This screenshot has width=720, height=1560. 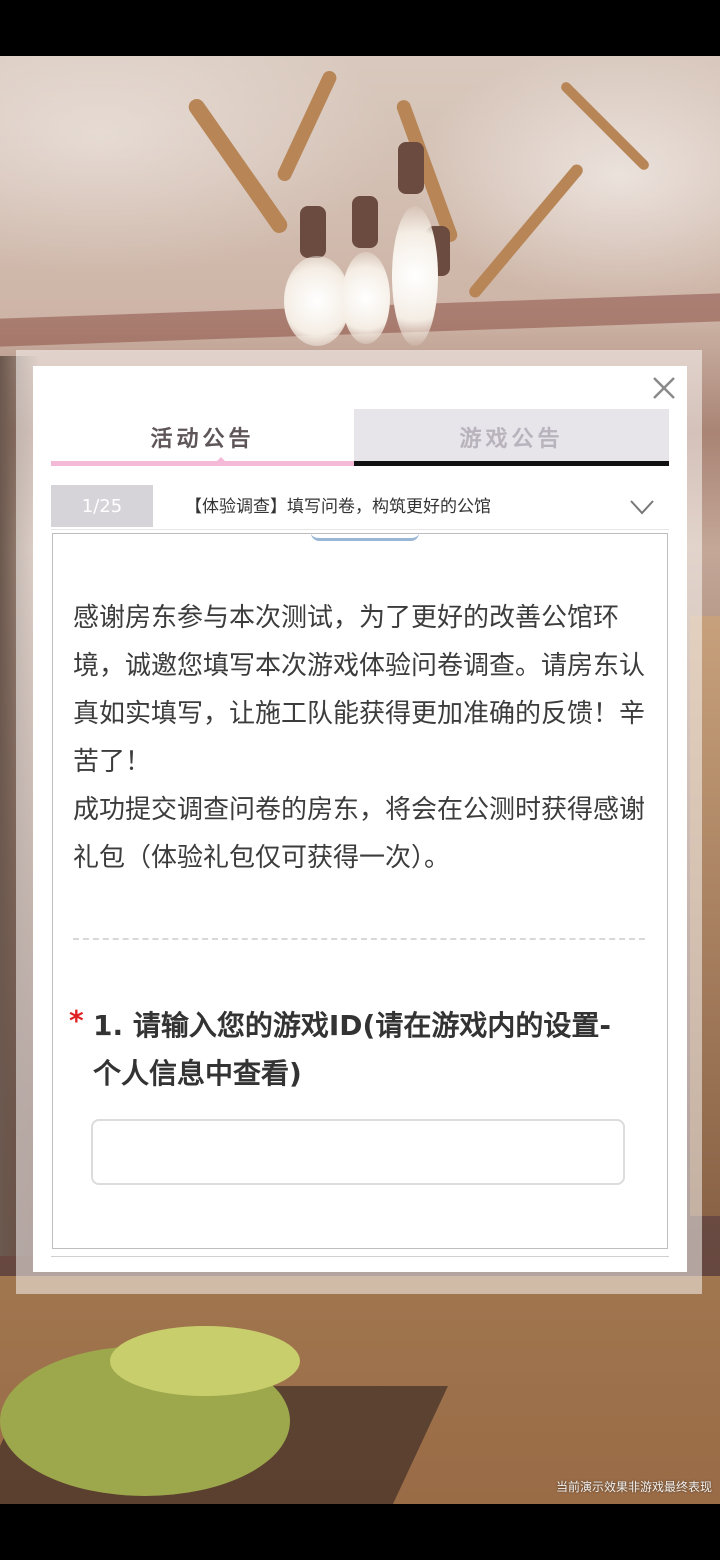 I want to click on tab-game-announcements: 游戏公告, so click(x=511, y=437).